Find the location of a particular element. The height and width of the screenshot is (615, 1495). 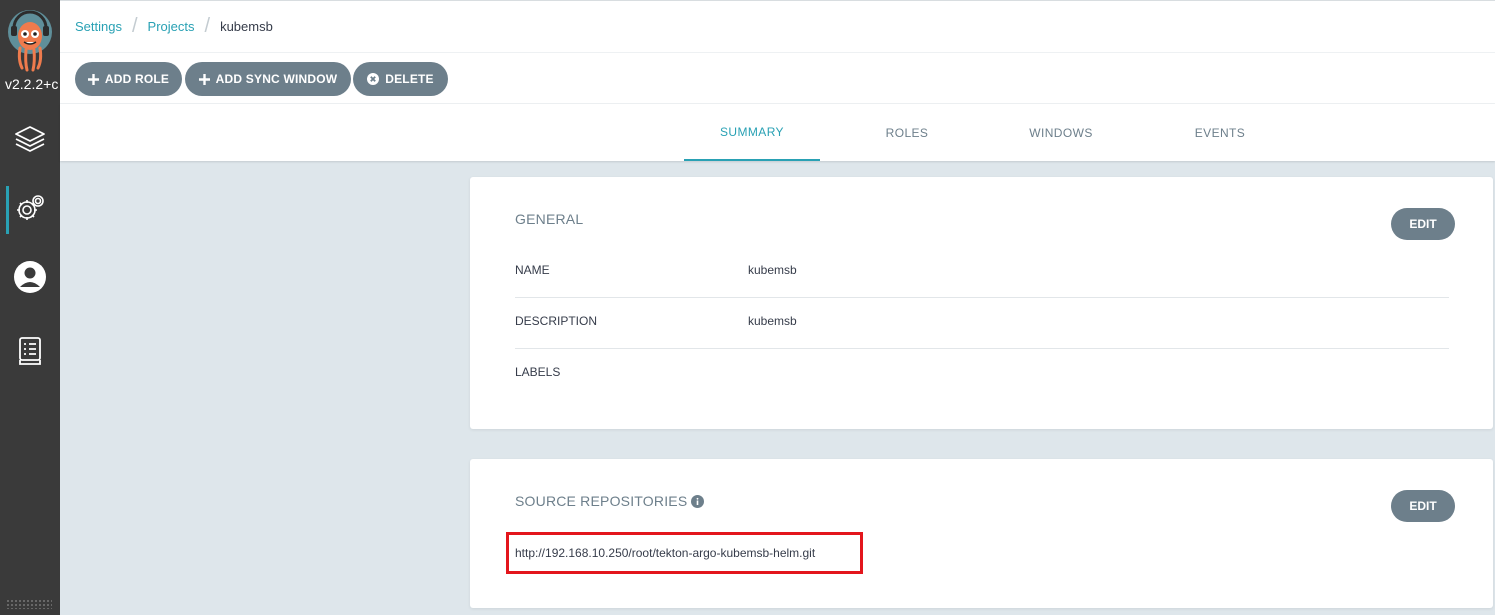

source-repositories-title: SOURCE REPOSITORIES is located at coordinates (601, 501).